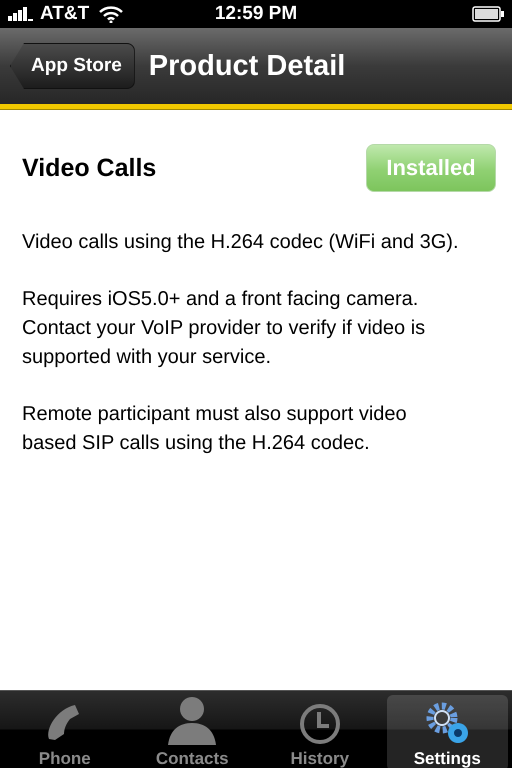 This screenshot has height=768, width=512. What do you see at coordinates (247, 66) in the screenshot?
I see `screen-title: Product Detail` at bounding box center [247, 66].